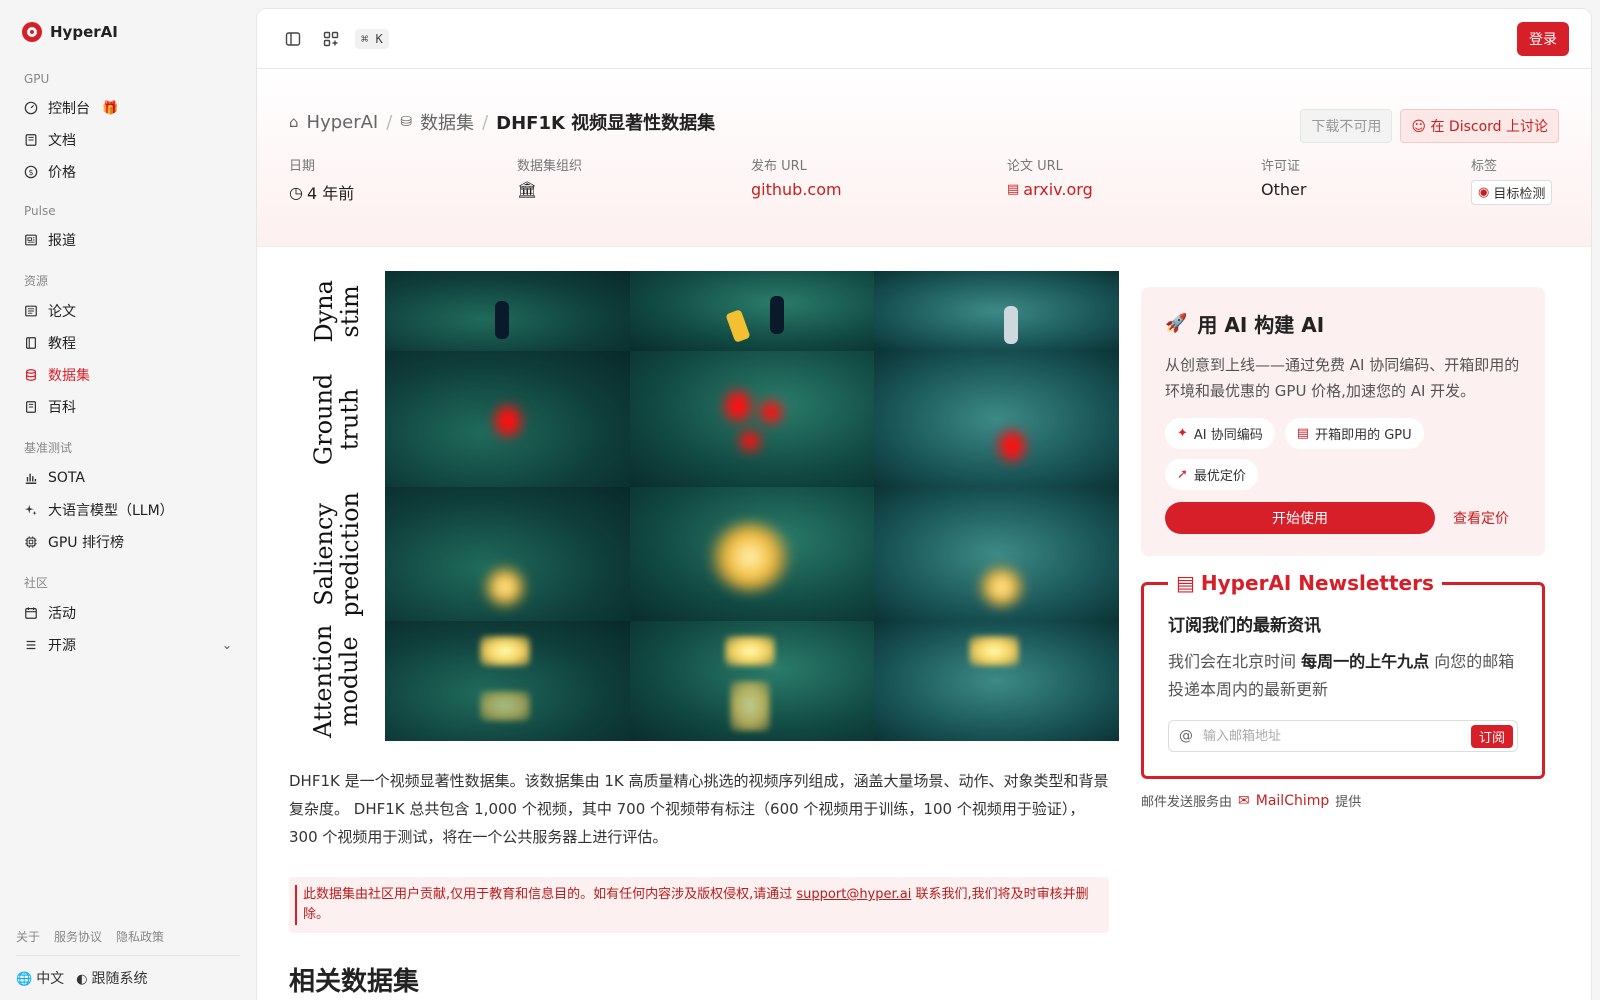  I want to click on sidebar-item-tutorials: 教程, so click(128, 343).